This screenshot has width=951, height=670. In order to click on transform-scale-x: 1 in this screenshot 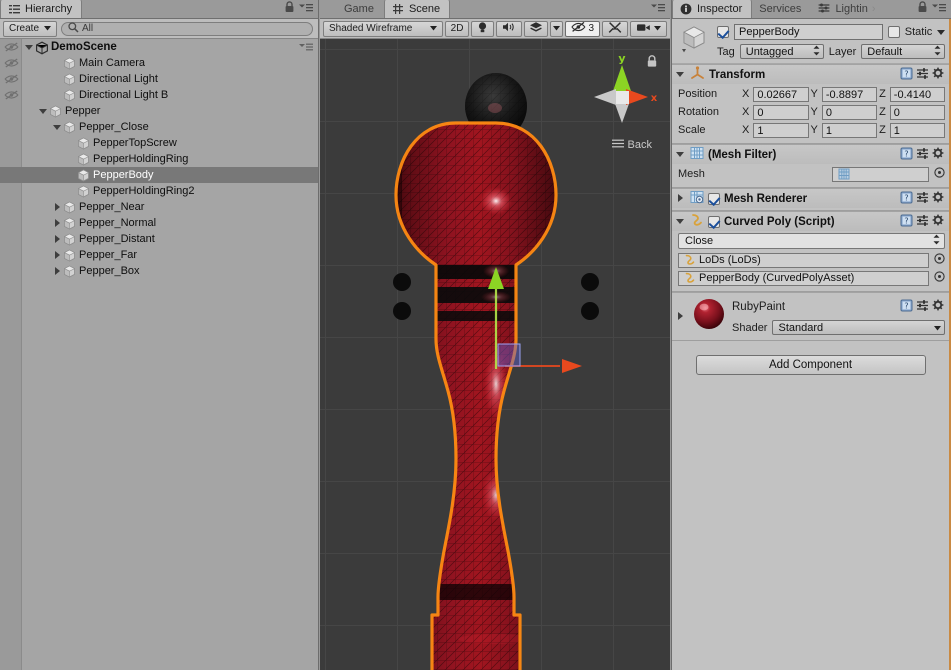, I will do `click(781, 130)`.